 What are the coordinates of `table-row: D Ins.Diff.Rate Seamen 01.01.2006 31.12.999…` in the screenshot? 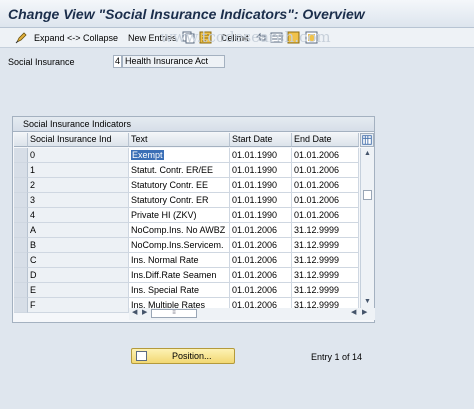 It's located at (186, 275).